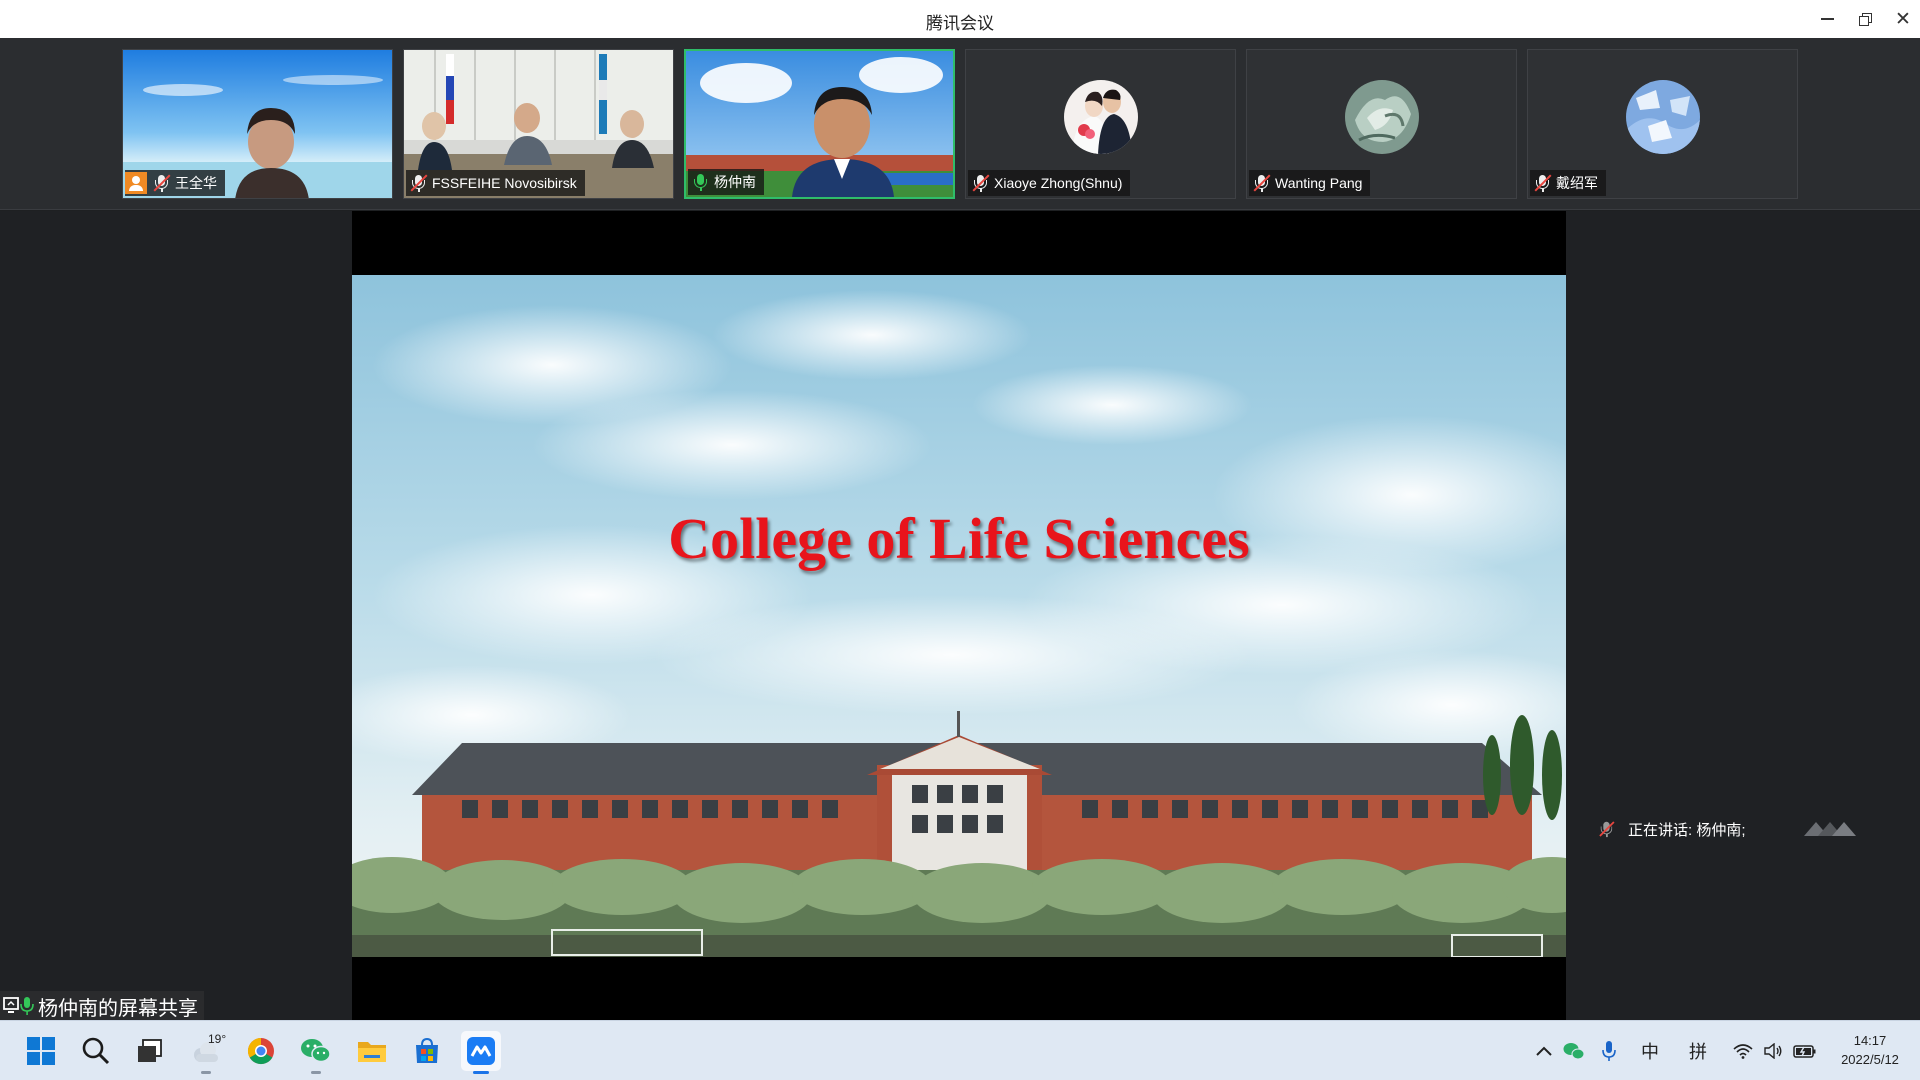  I want to click on close-button: ✕, so click(1902, 19).